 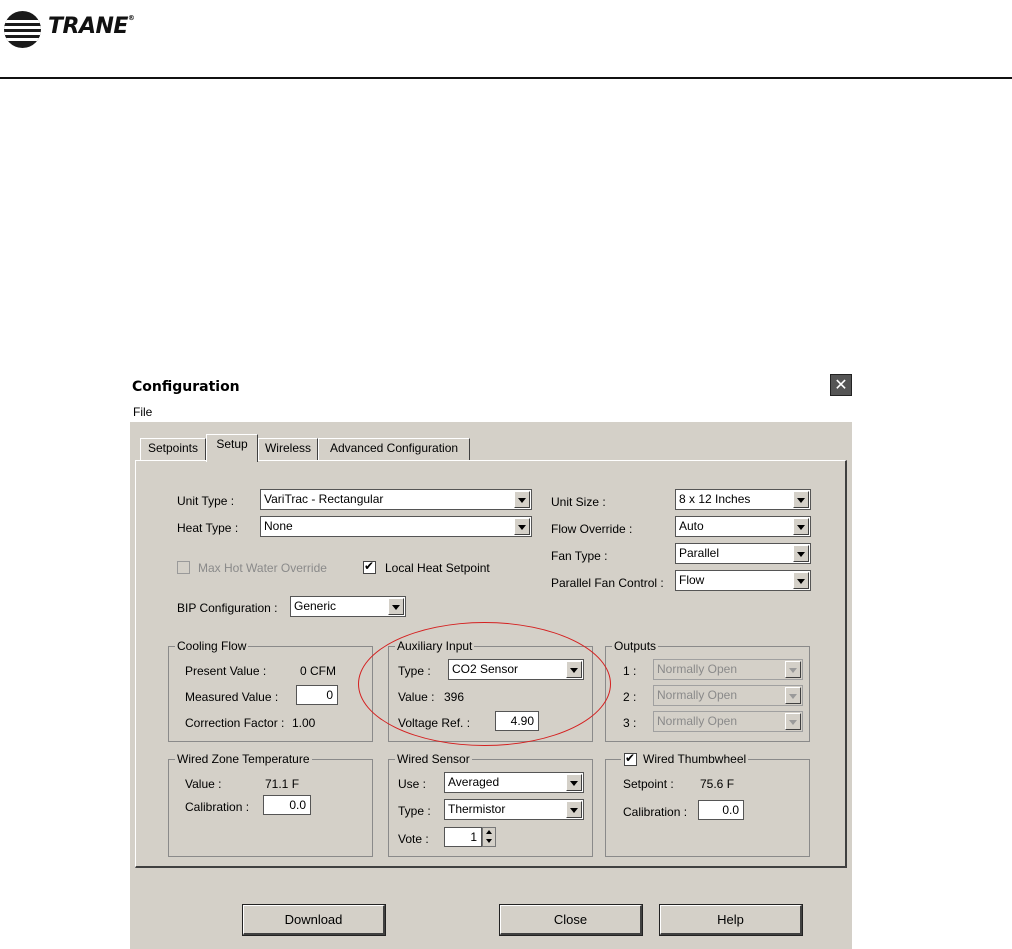 I want to click on aux-type-label: Type :, so click(x=414, y=671).